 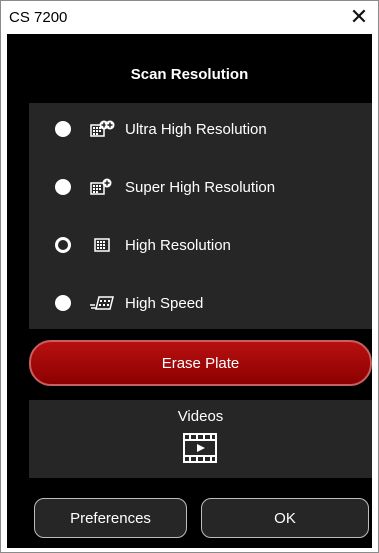 I want to click on videos-label: Videos, so click(x=200, y=416).